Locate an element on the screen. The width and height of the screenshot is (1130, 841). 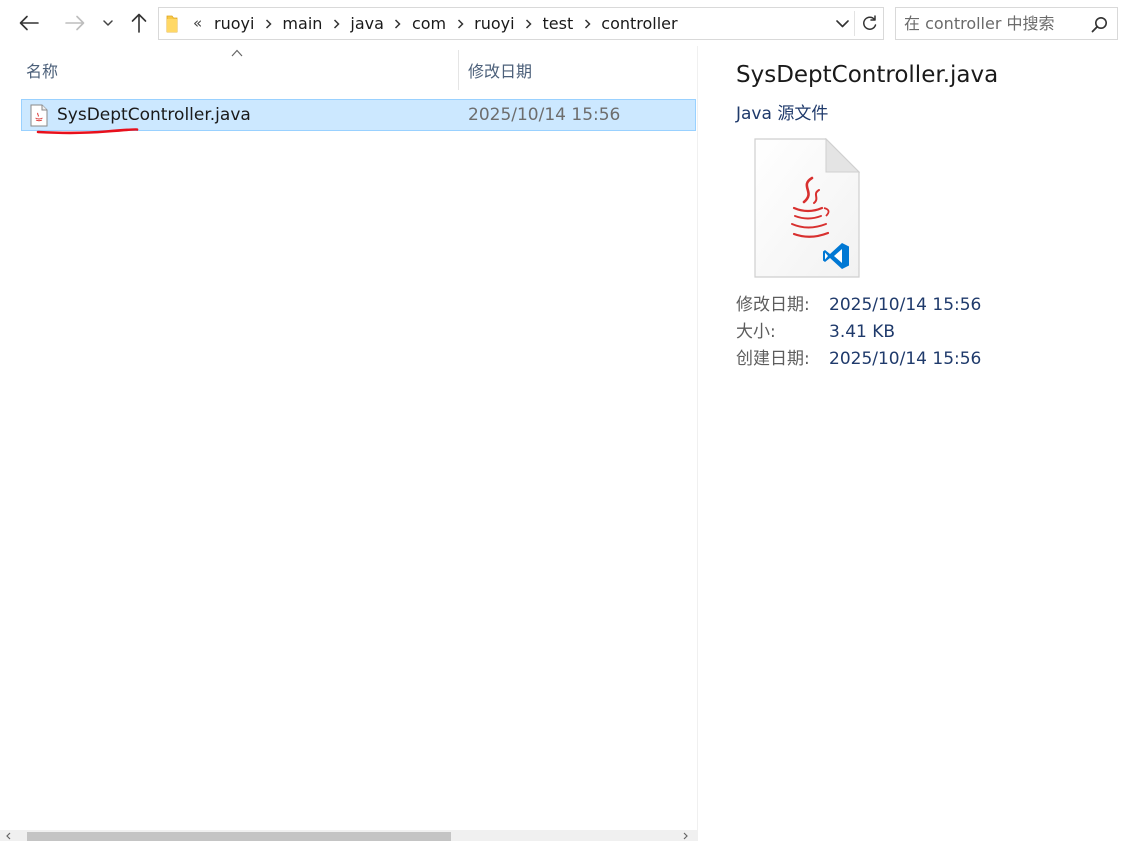
breadcrumb-item: com is located at coordinates (429, 23).